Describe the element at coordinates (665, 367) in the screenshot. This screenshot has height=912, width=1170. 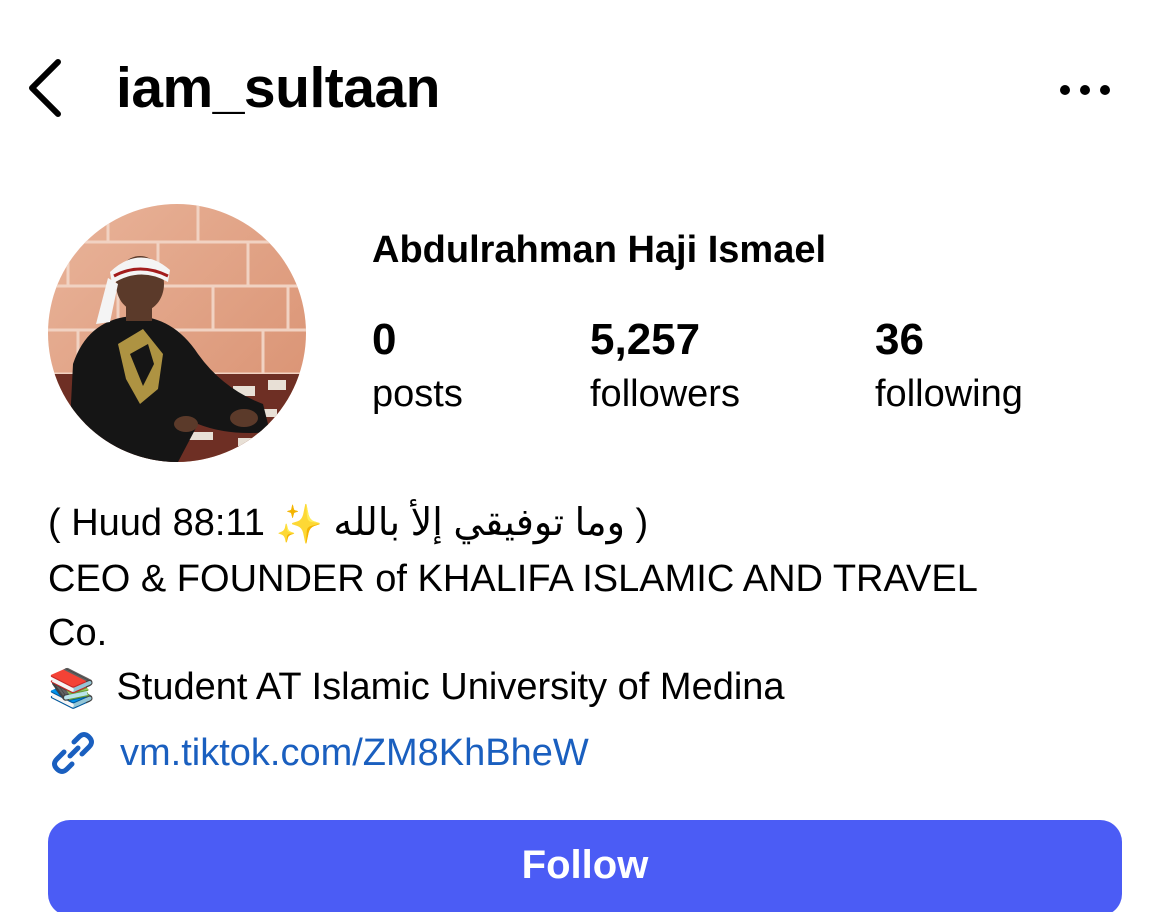
I see `followers-stat: 5,257 followers` at that location.